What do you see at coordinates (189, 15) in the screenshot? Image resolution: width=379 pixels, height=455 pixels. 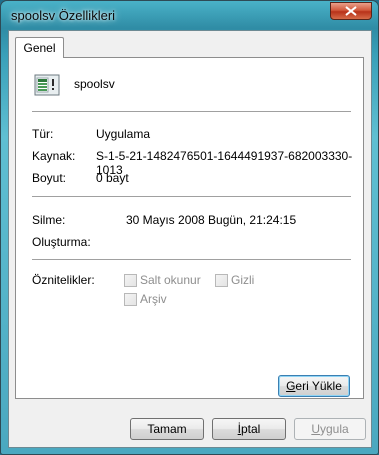 I see `title-bar: spoolsv Özellikleri` at bounding box center [189, 15].